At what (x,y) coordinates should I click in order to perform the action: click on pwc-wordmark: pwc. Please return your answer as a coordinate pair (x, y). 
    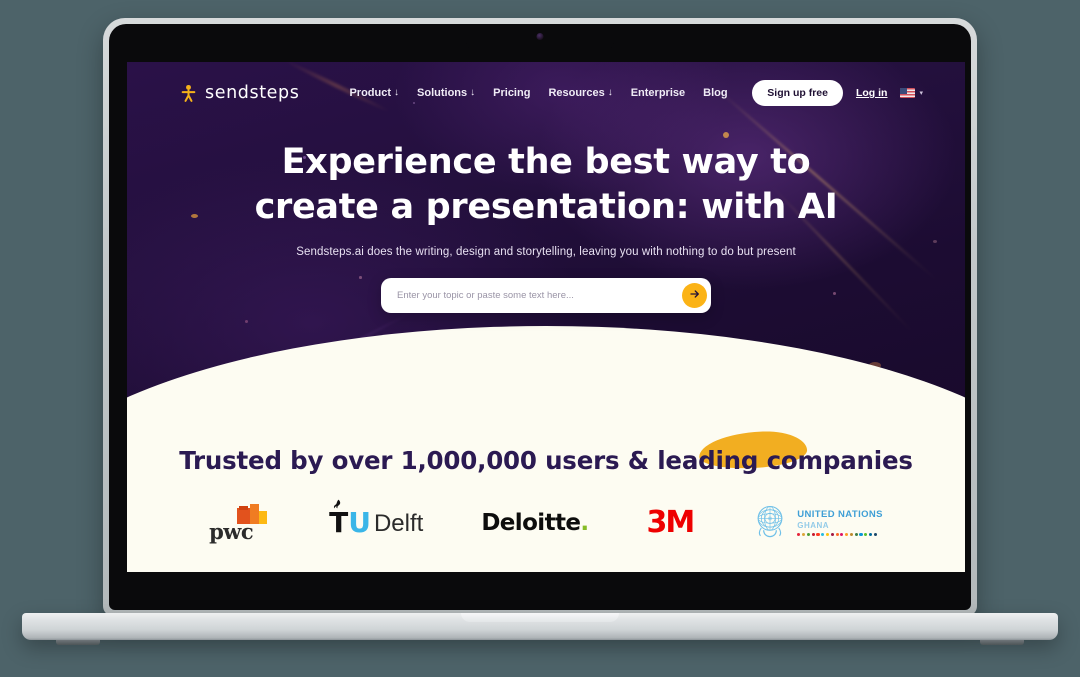
    Looking at the image, I should click on (231, 531).